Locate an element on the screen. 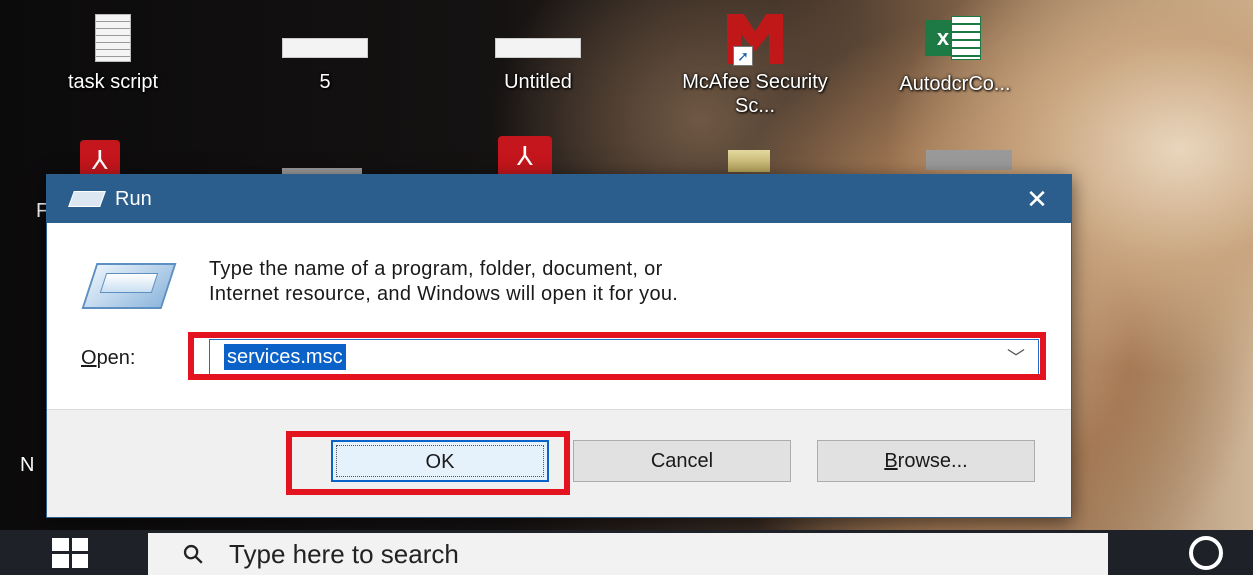 The width and height of the screenshot is (1253, 575). dialog-titlebar: Run ✕ is located at coordinates (559, 199).